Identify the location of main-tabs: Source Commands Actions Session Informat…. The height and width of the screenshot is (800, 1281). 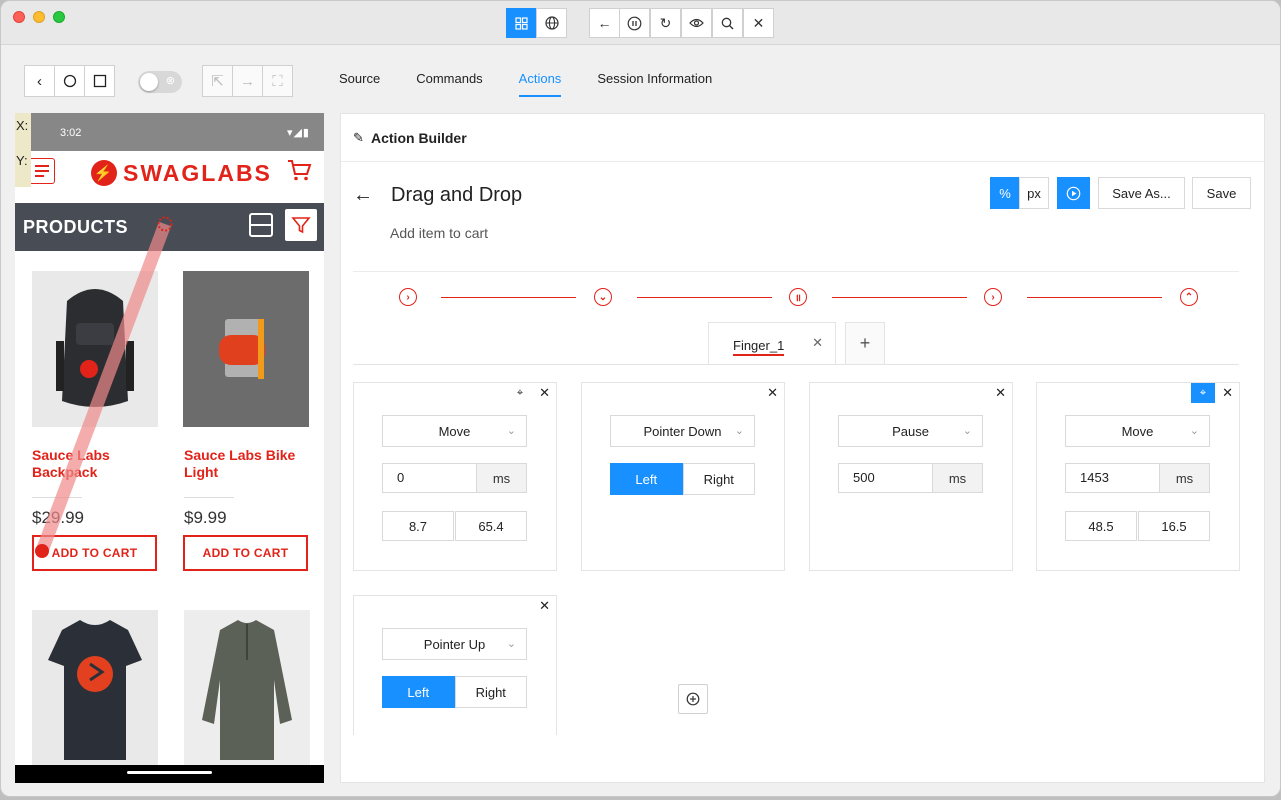
(543, 79).